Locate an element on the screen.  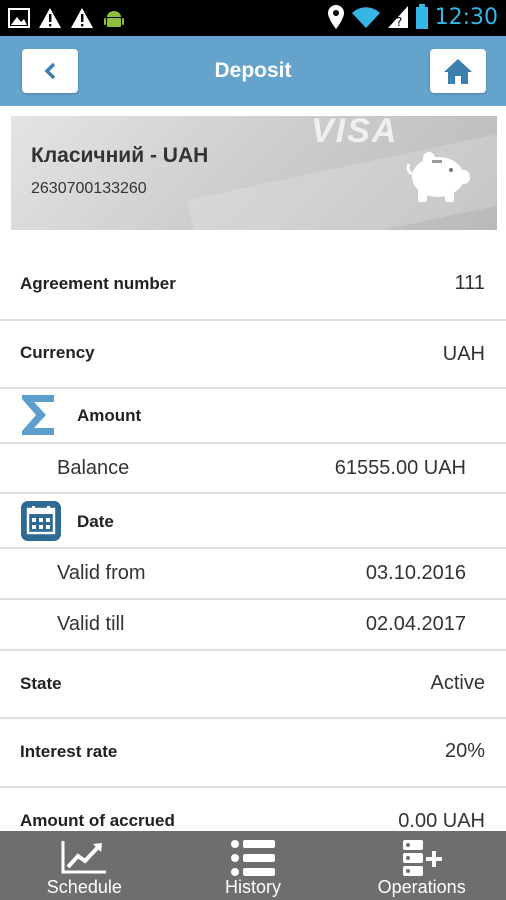
balance-row: Balance 61555.00 UAH is located at coordinates (253, 469).